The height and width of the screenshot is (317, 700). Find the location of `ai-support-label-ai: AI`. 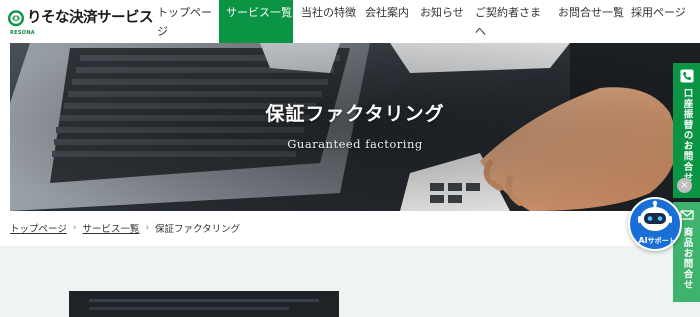

ai-support-label-ai: AI is located at coordinates (643, 240).